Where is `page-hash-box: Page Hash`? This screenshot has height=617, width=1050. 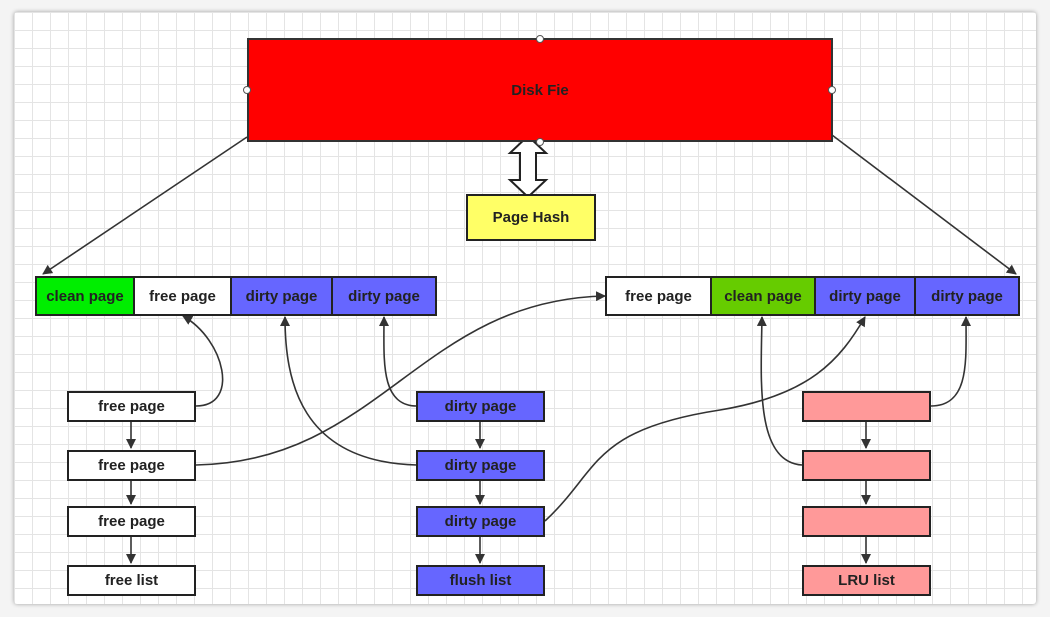
page-hash-box: Page Hash is located at coordinates (531, 217).